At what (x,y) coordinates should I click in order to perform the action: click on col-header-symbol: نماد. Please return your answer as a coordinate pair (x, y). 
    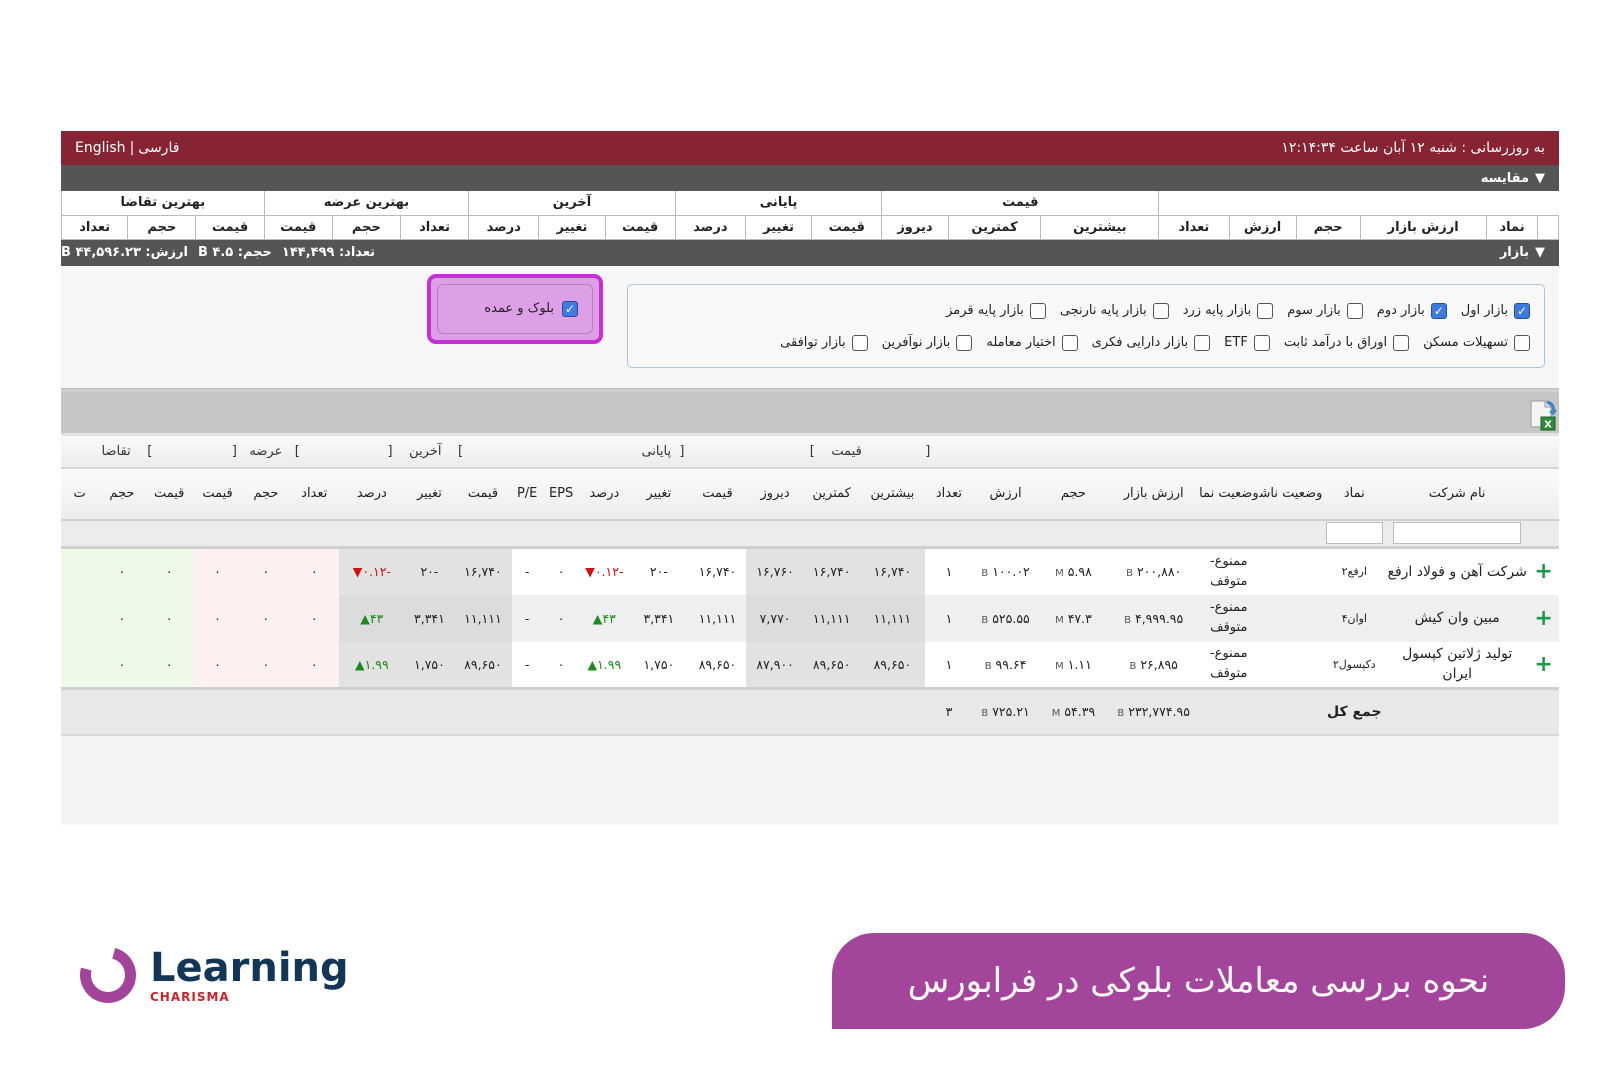
    Looking at the image, I should click on (1354, 494).